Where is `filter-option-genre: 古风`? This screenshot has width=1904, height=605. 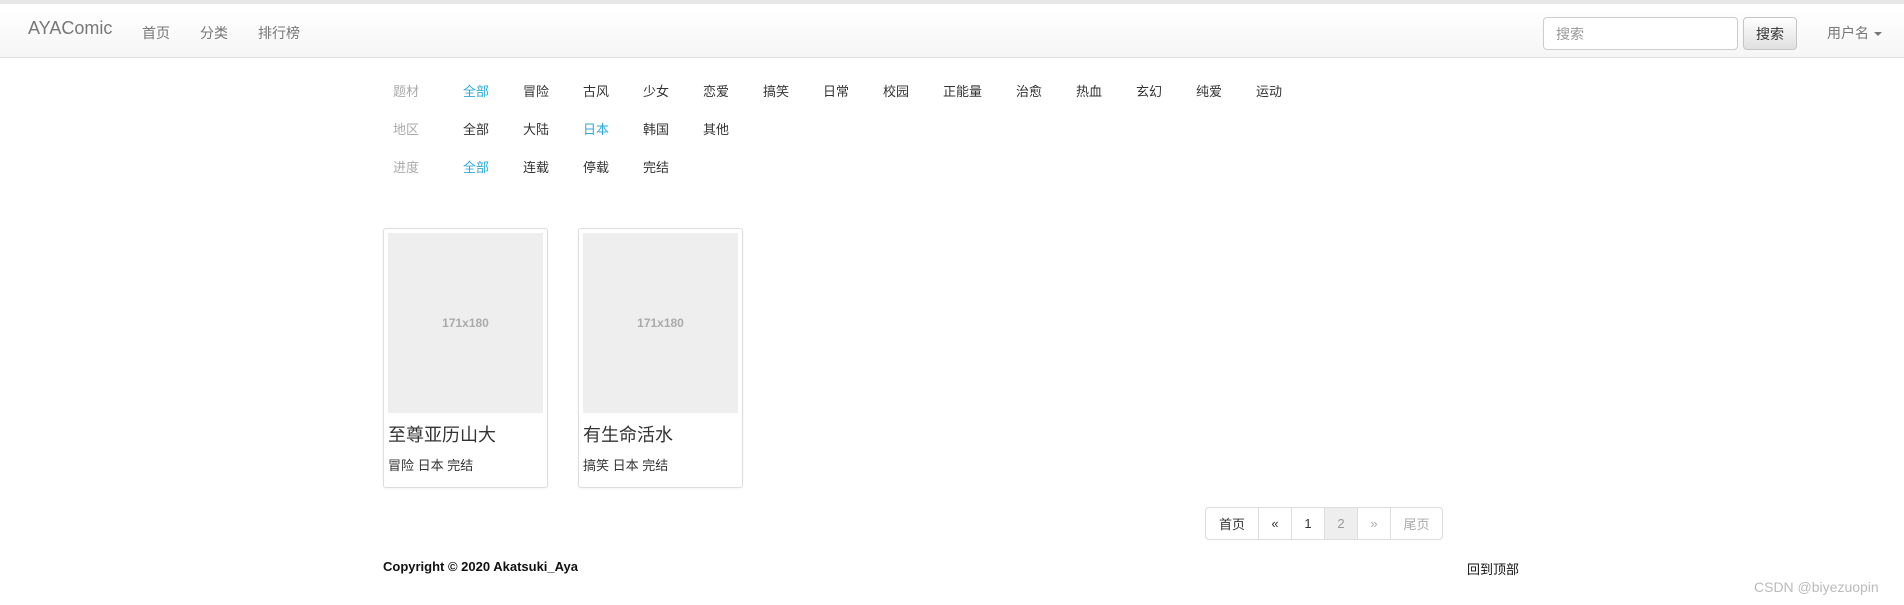
filter-option-genre: 古风 is located at coordinates (596, 90).